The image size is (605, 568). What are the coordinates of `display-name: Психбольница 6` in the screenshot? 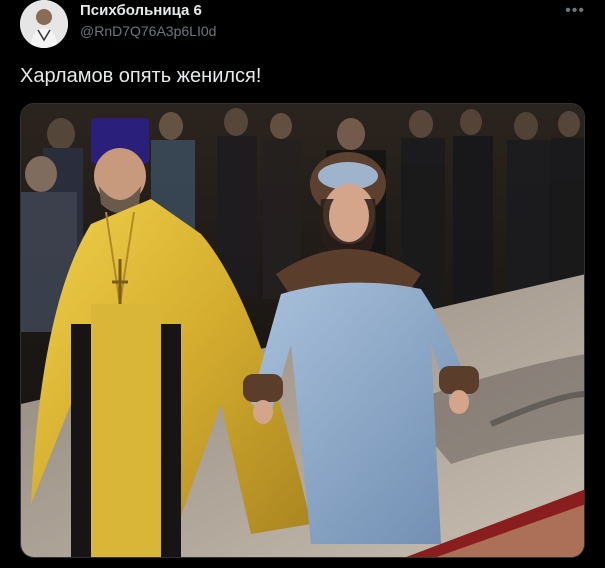 It's located at (148, 11).